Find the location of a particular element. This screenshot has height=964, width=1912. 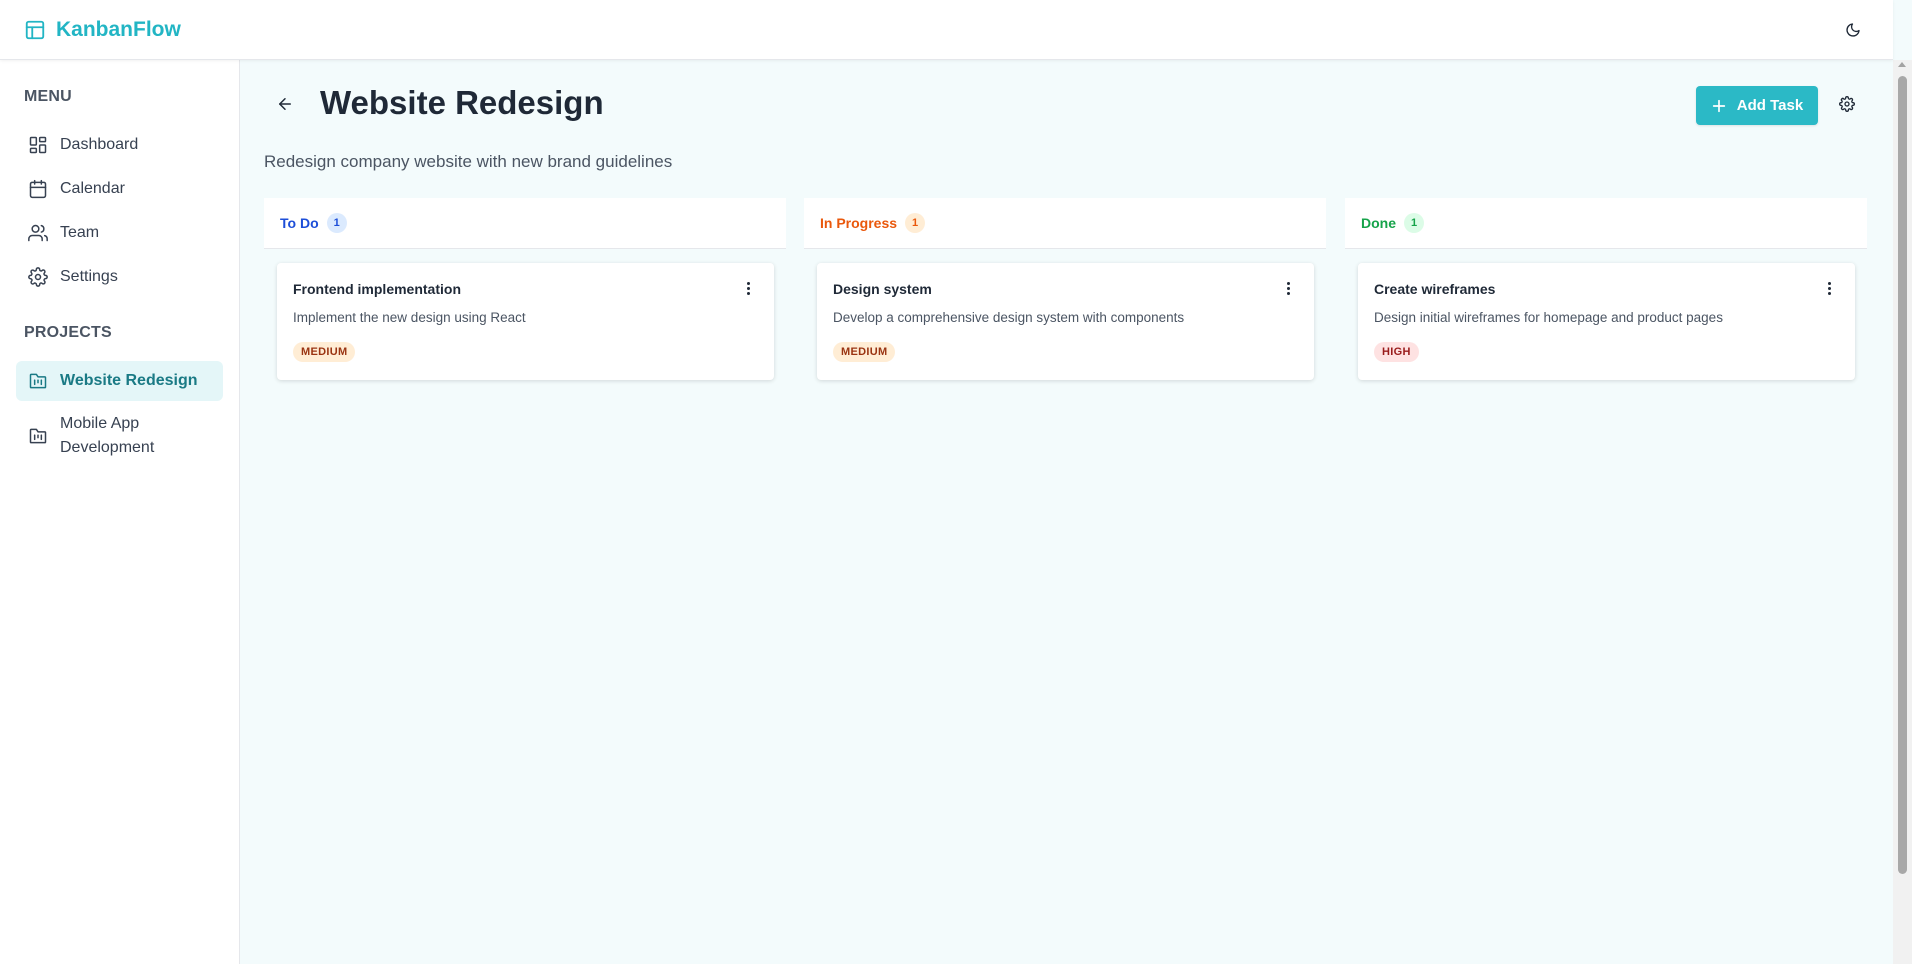

task-title: Design system is located at coordinates (882, 289).